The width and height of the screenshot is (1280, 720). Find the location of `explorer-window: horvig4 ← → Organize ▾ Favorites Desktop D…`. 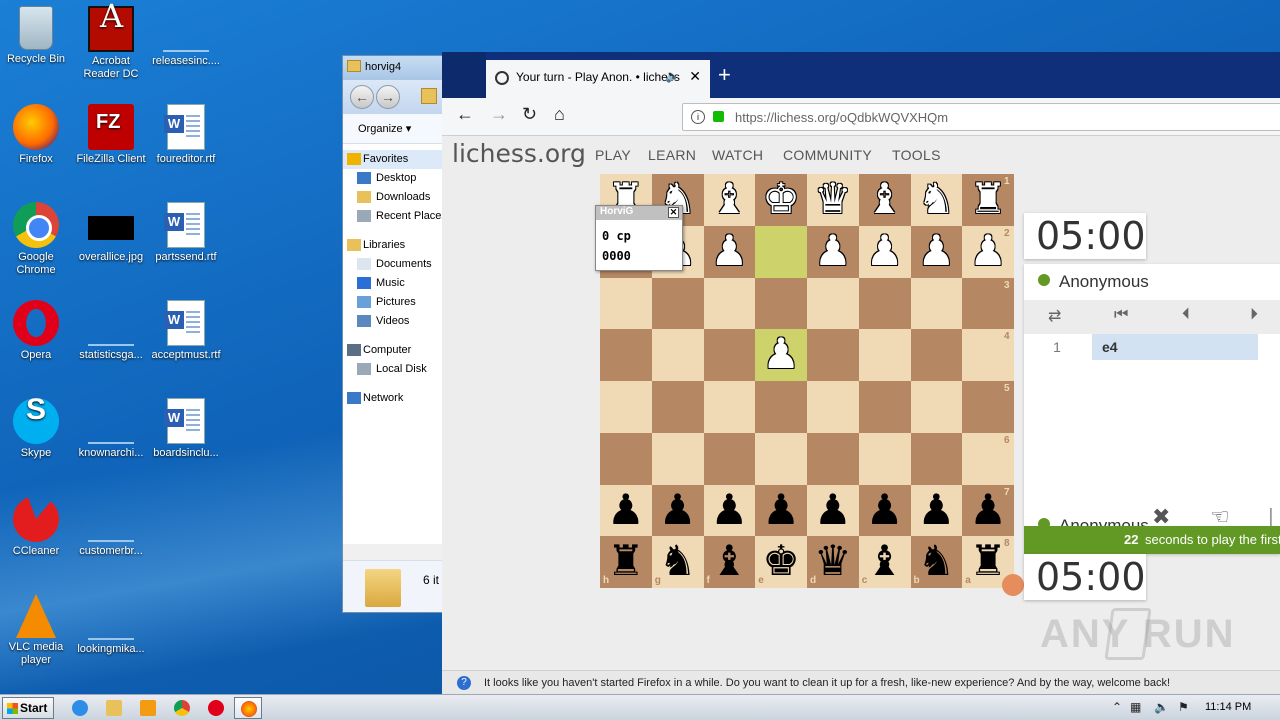

explorer-window: horvig4 ← → Organize ▾ Favorites Desktop D… is located at coordinates (394, 334).